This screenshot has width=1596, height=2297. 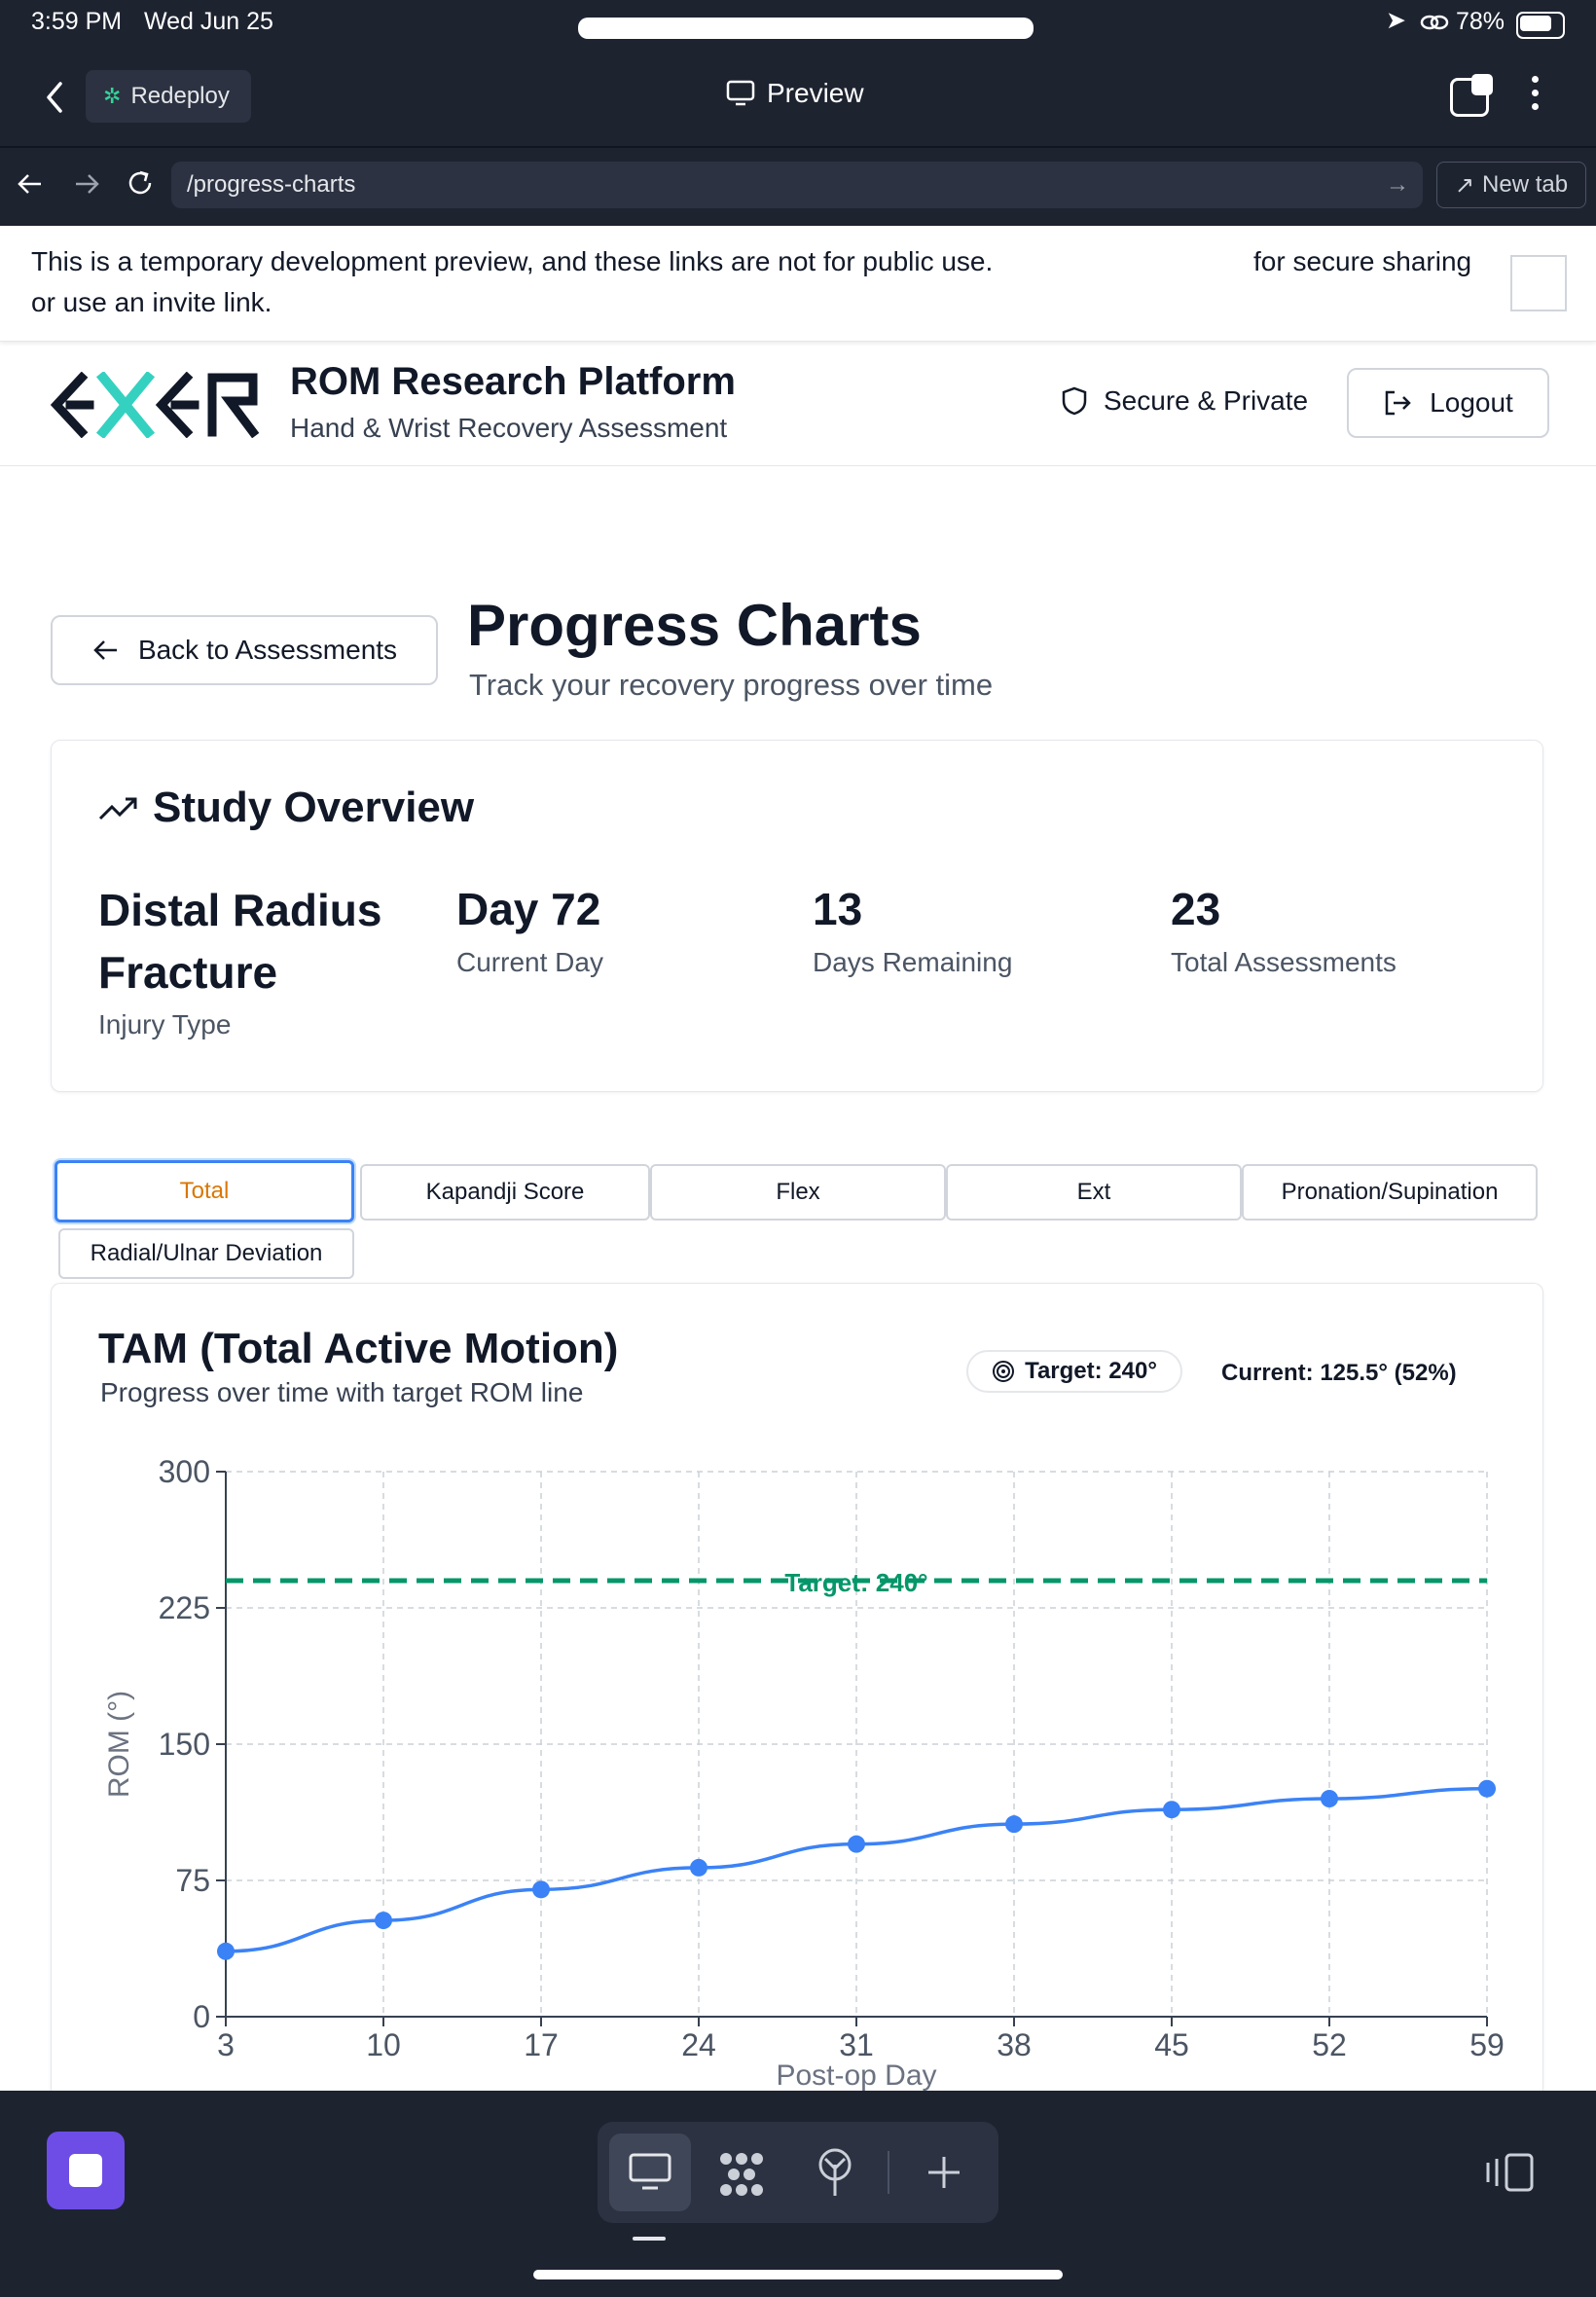 I want to click on target-badge: Target: 240°, so click(x=1074, y=1372).